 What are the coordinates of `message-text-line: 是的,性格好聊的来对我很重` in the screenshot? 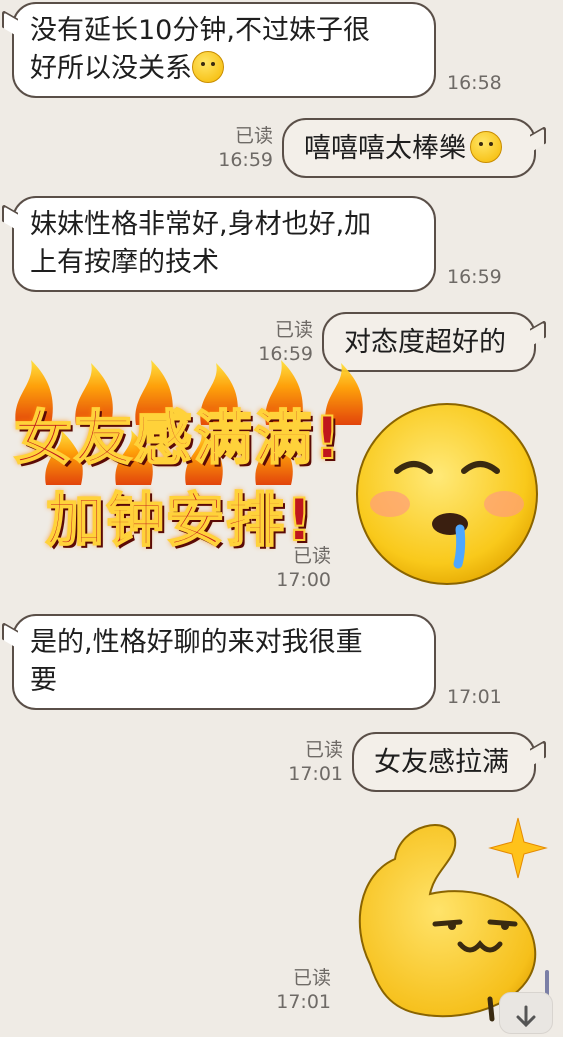 It's located at (196, 642).